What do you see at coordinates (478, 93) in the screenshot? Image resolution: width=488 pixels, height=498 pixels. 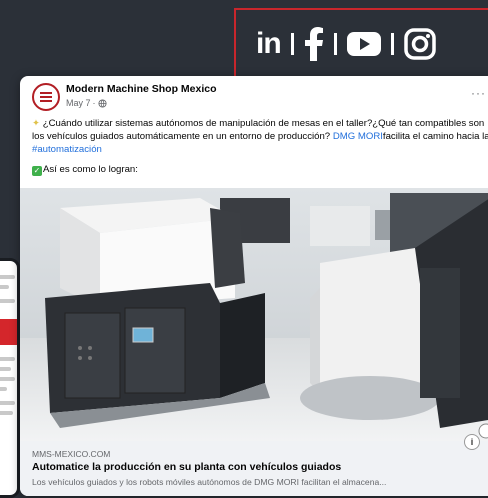 I see `more-options-button: ···` at bounding box center [478, 93].